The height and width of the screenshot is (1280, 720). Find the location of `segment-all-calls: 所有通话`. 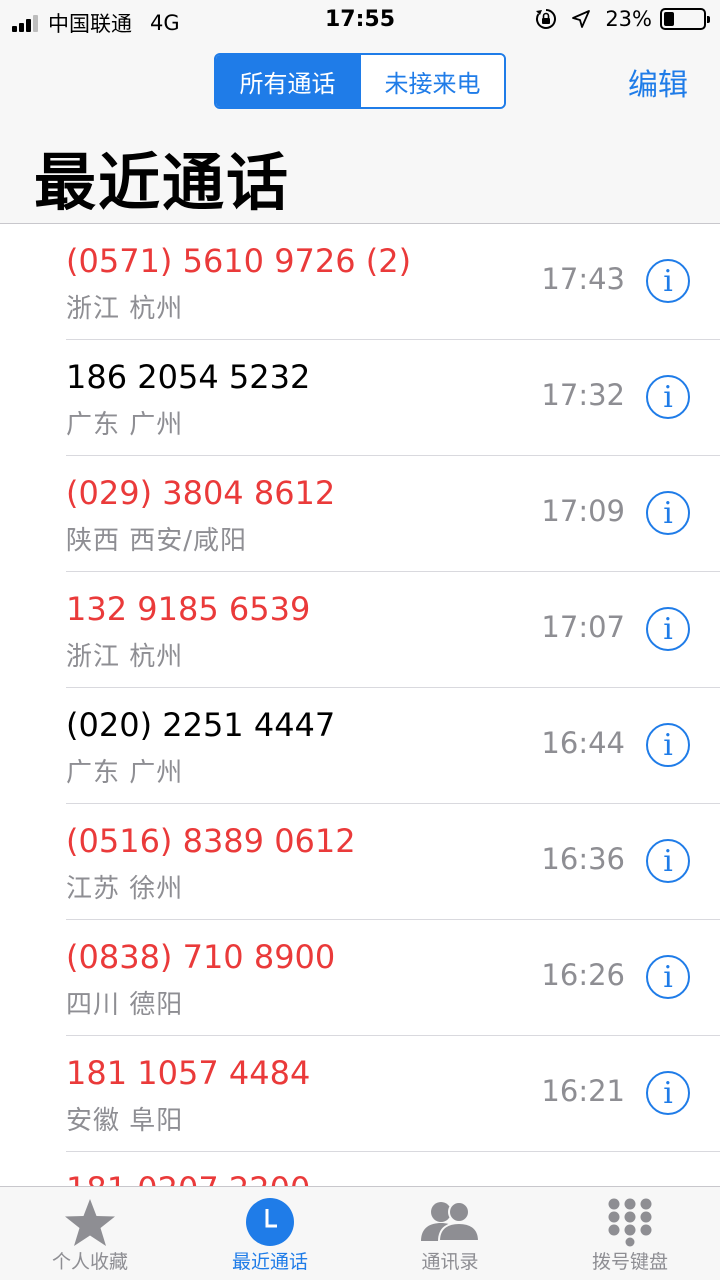

segment-all-calls: 所有通话 is located at coordinates (287, 81).